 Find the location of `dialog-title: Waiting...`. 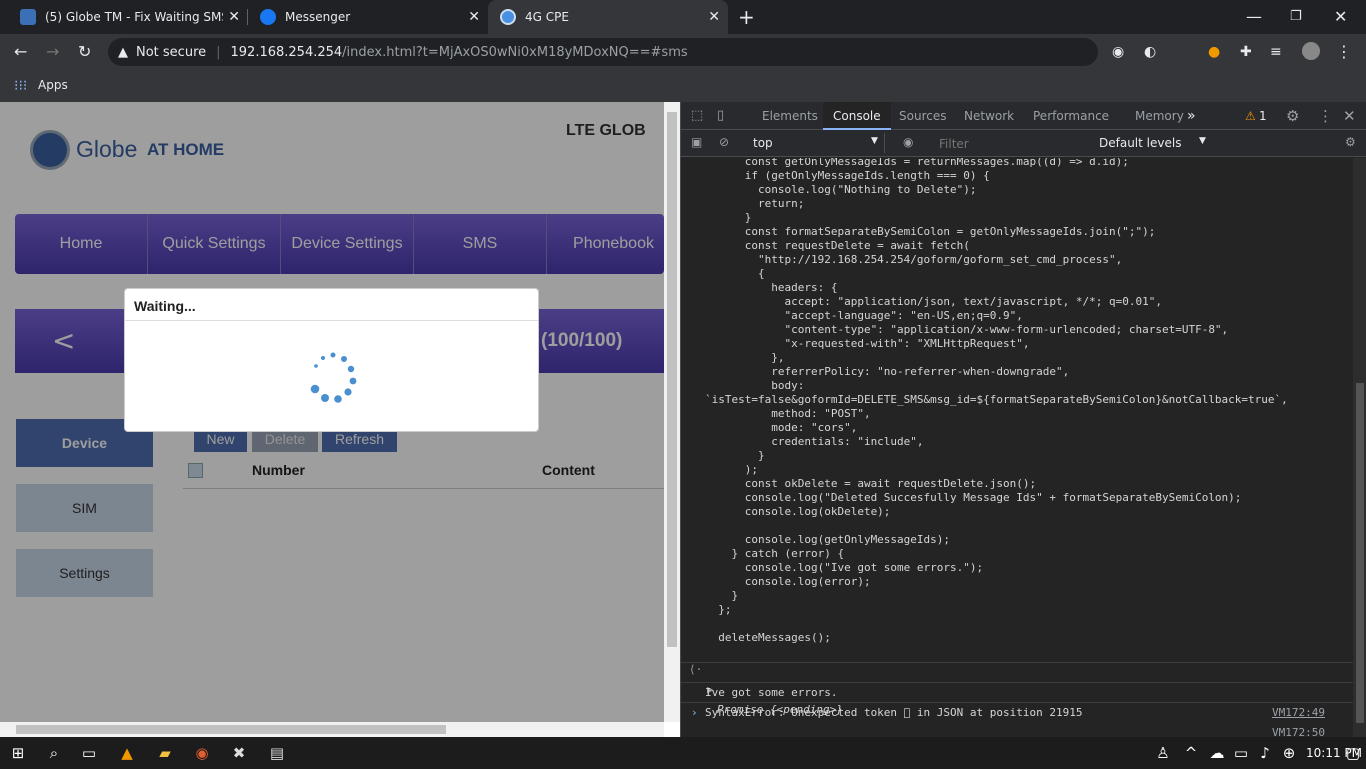

dialog-title: Waiting... is located at coordinates (331, 305).